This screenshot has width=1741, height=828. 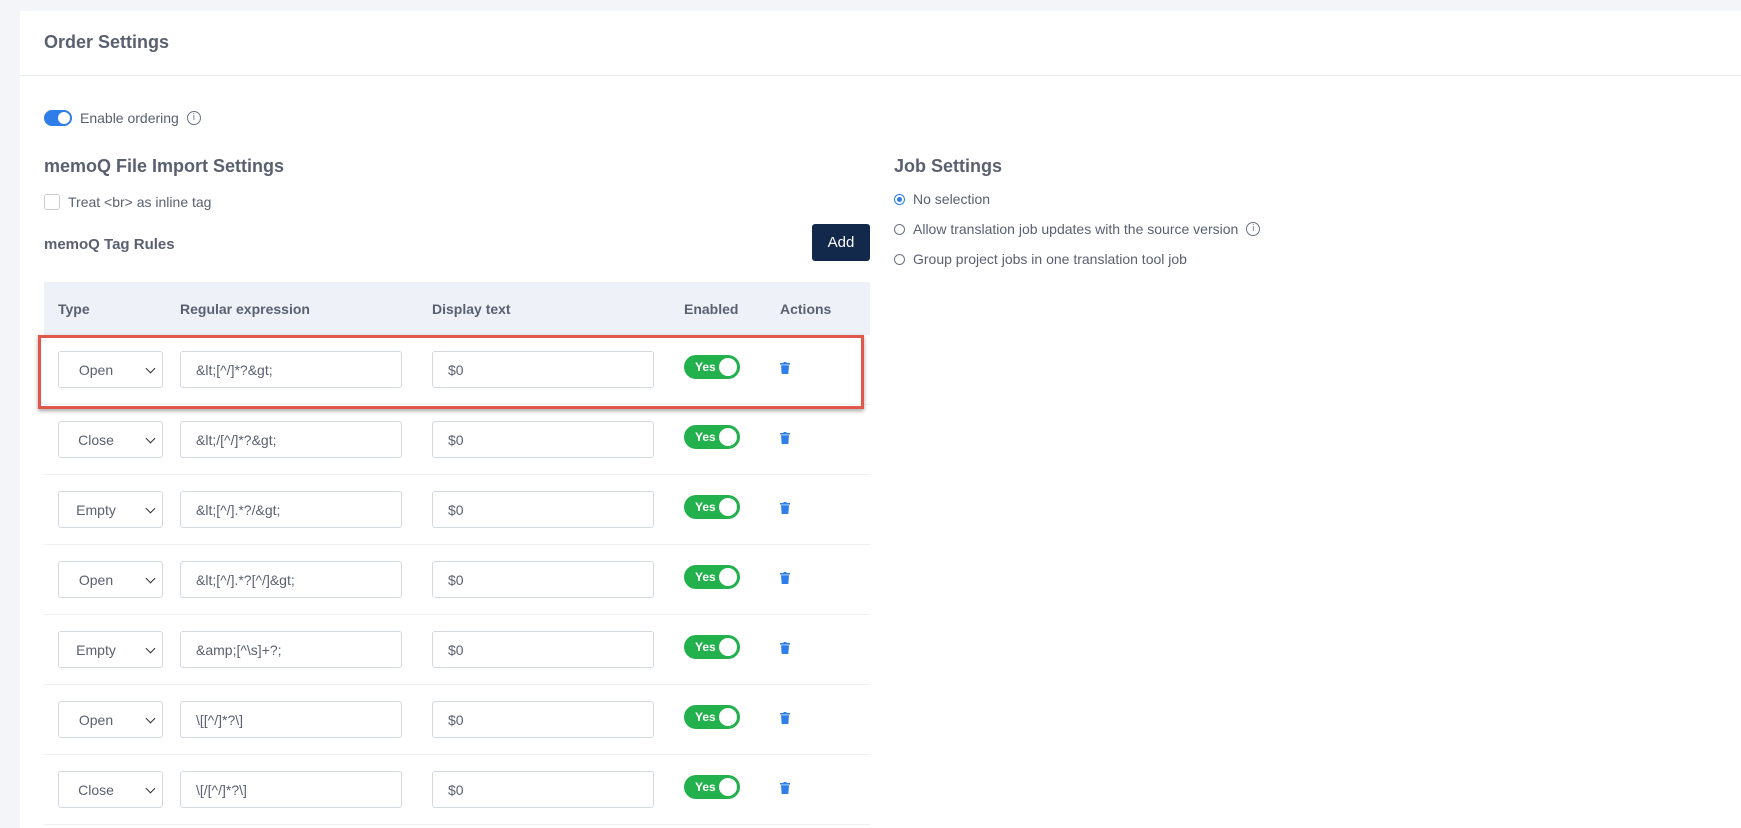 I want to click on table-row: Close &lt;/[^/]*?&gt; $0 Yes, so click(x=457, y=440).